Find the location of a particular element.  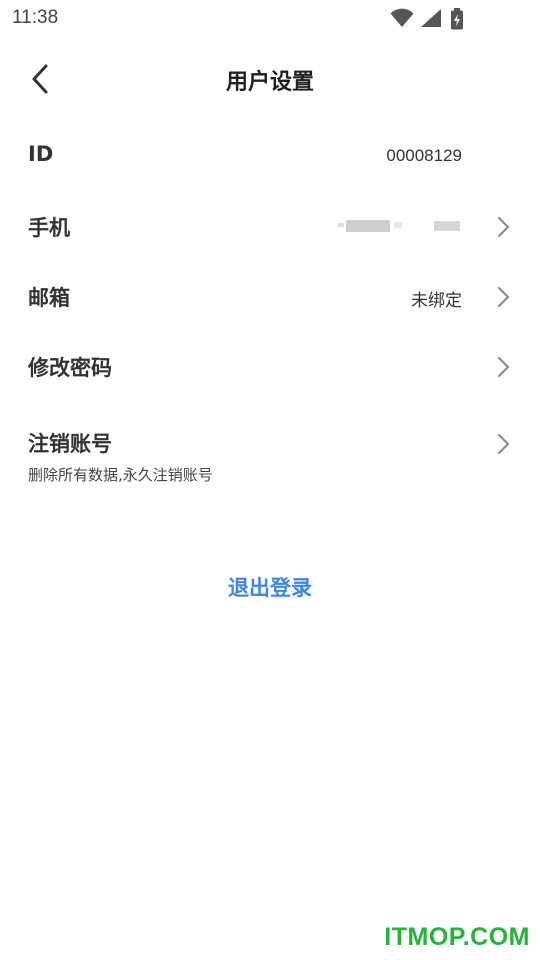

logout-button: 退出登录 is located at coordinates (270, 587).